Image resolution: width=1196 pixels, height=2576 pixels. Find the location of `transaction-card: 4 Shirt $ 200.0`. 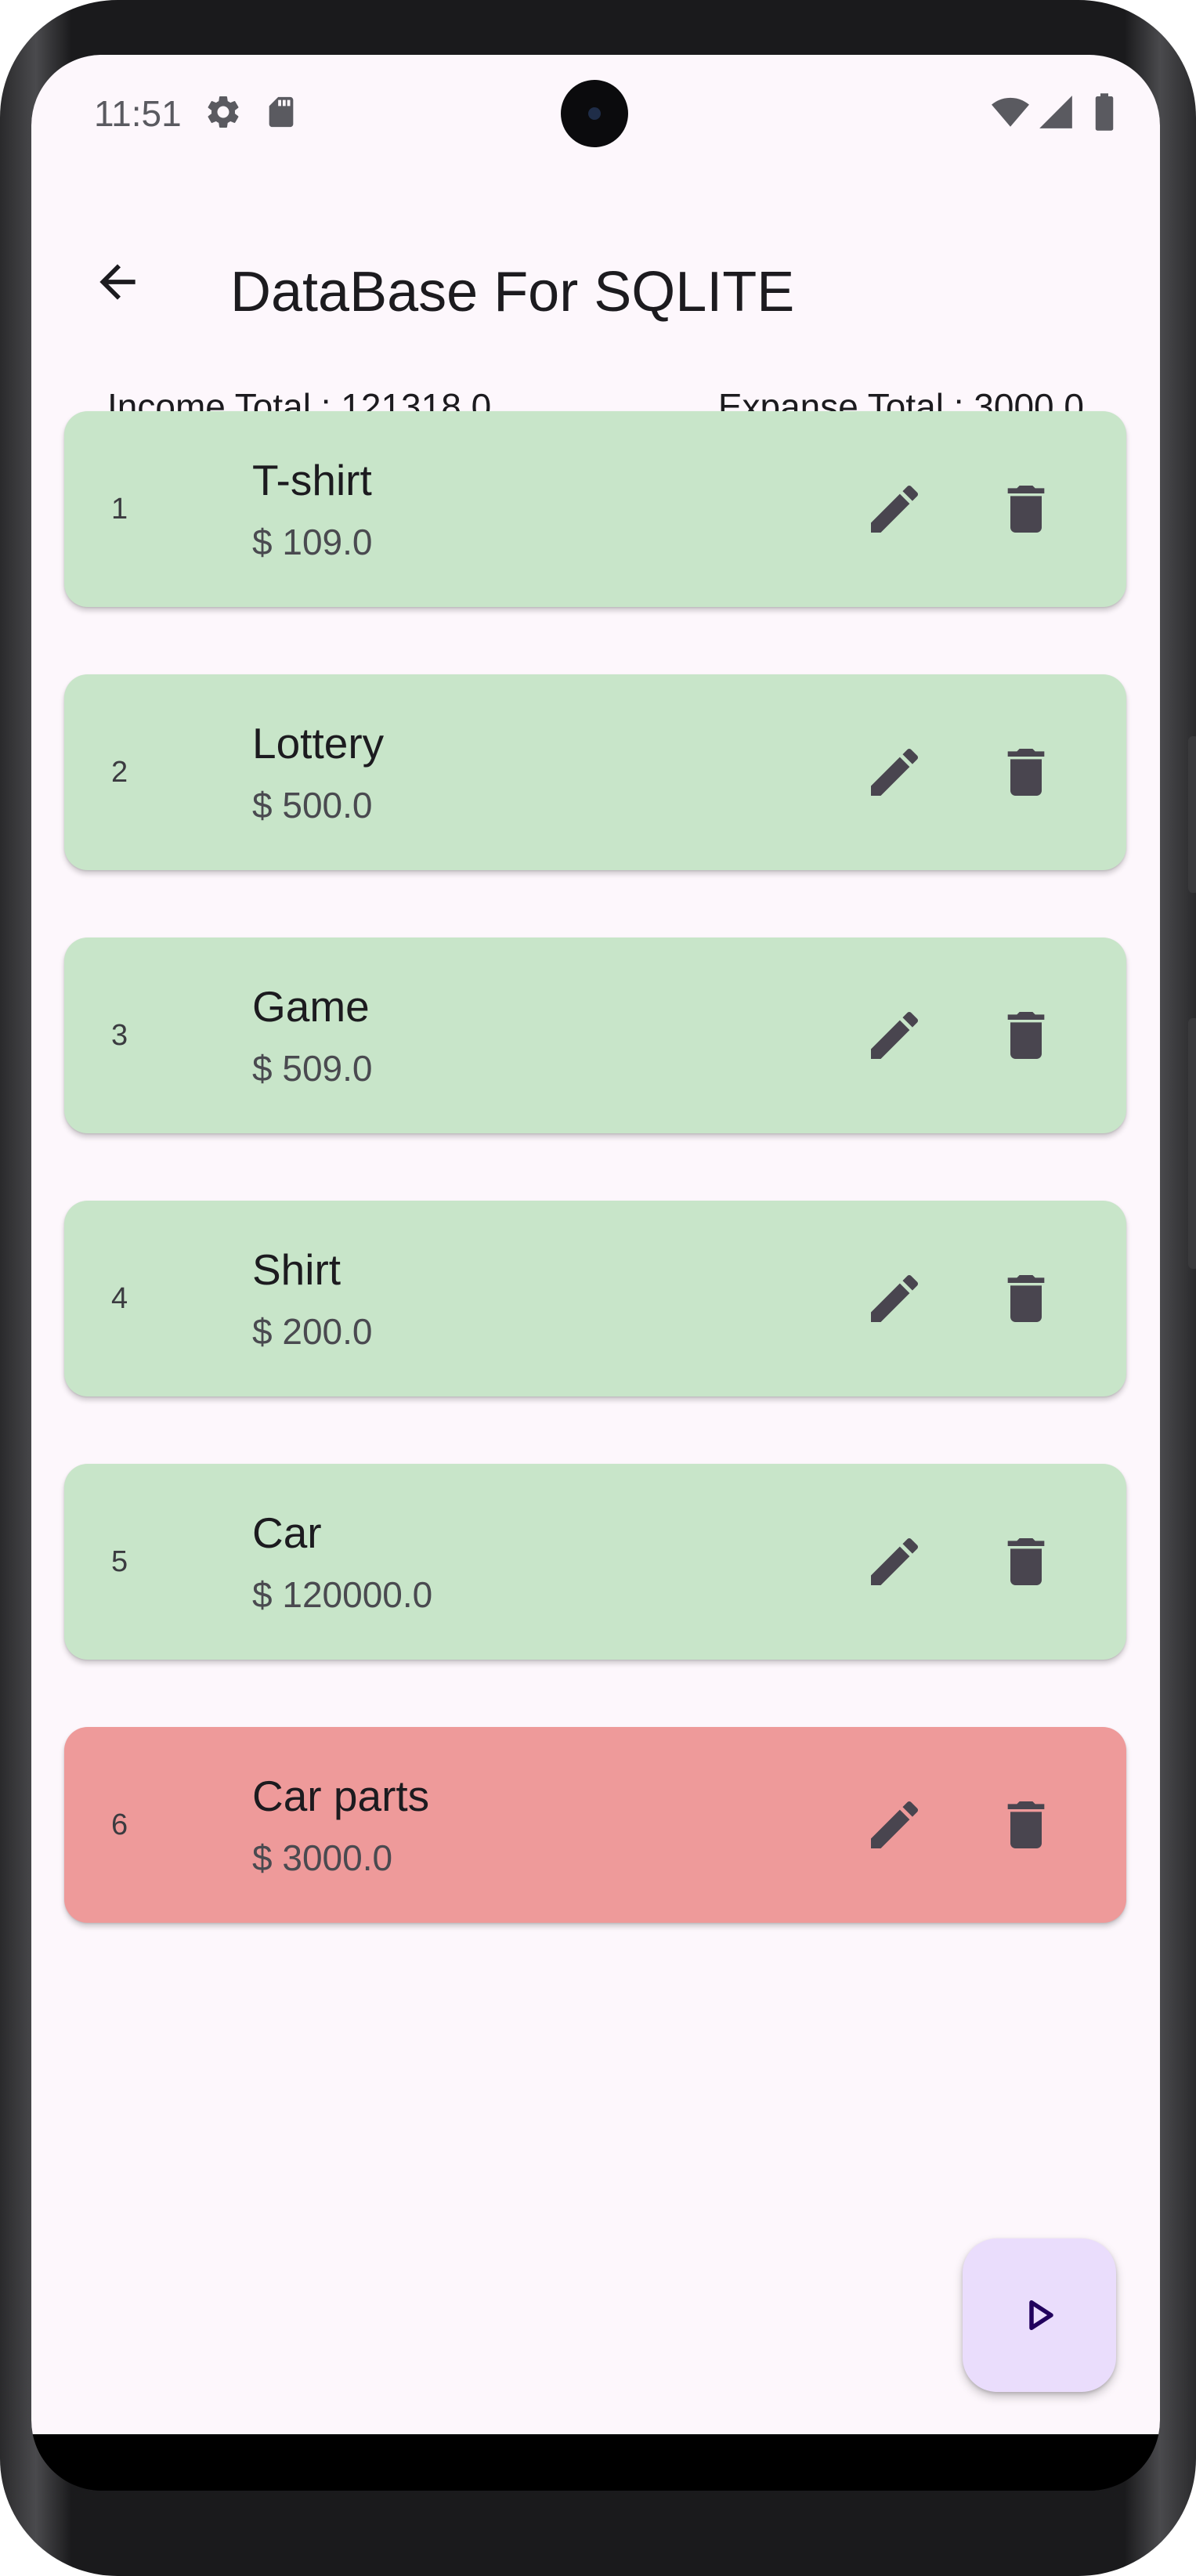

transaction-card: 4 Shirt $ 200.0 is located at coordinates (595, 1298).